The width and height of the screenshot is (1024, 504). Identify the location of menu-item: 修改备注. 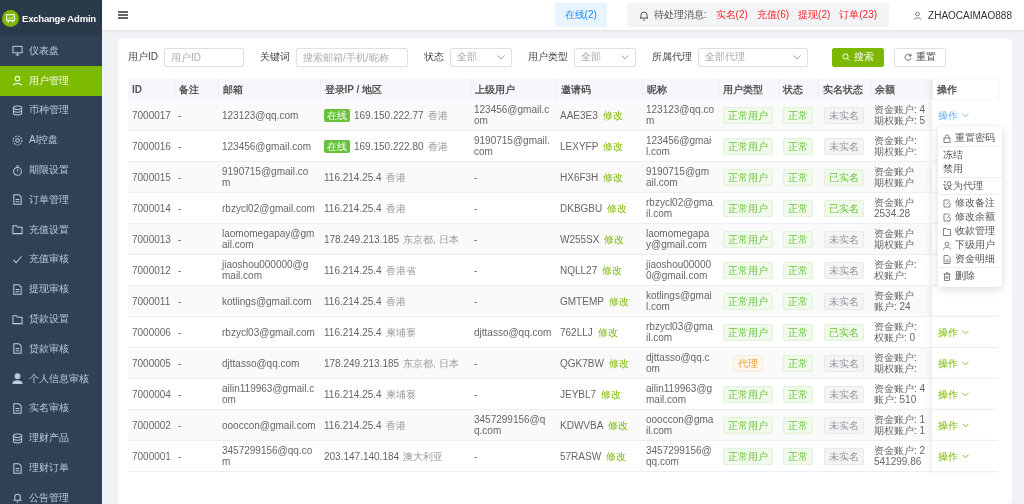
(970, 203).